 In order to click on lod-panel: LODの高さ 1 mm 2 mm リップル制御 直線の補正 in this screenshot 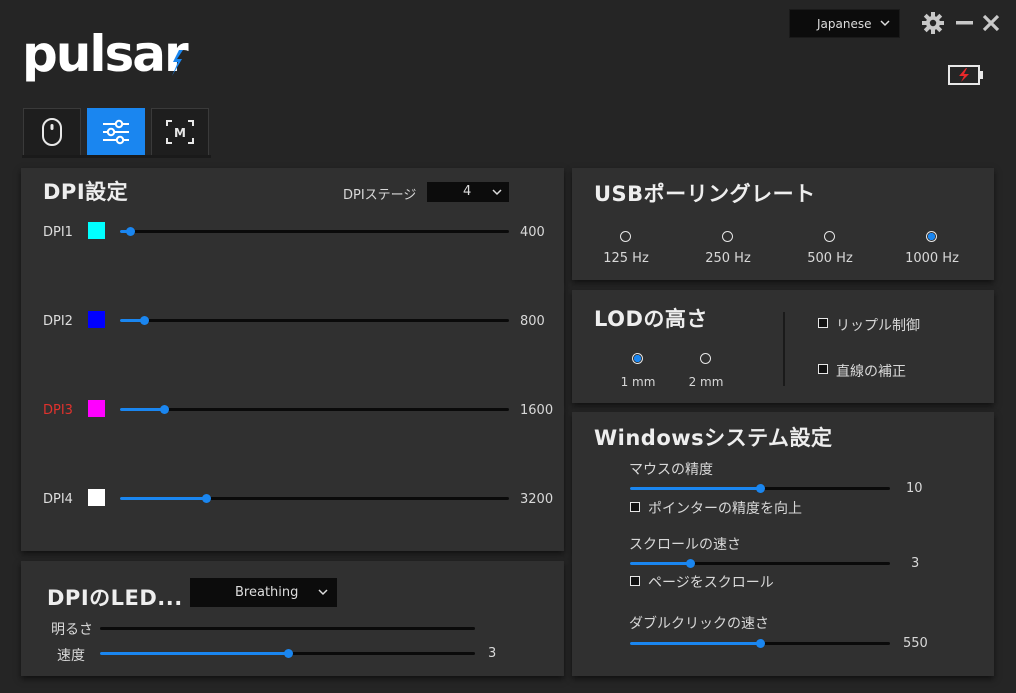, I will do `click(783, 346)`.